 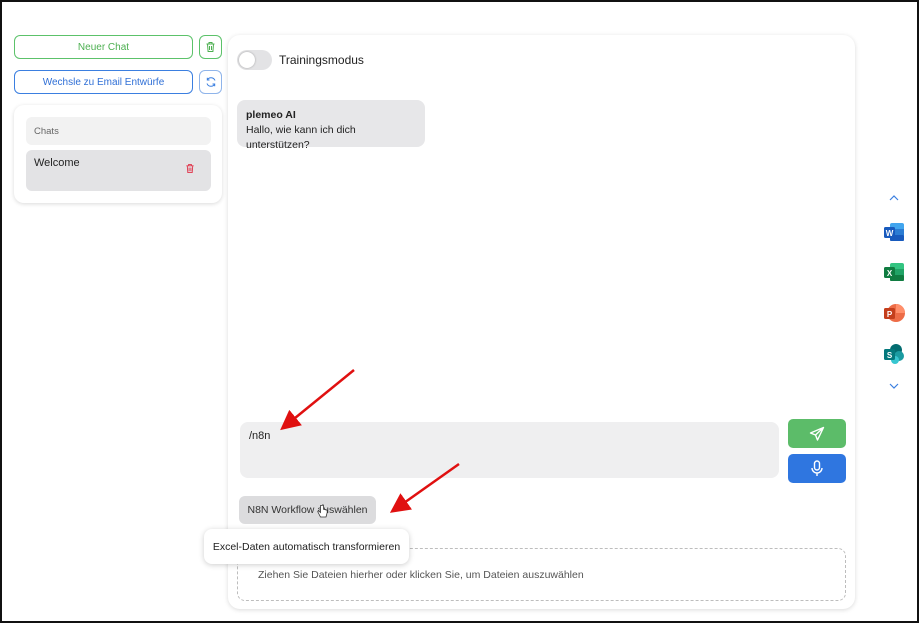 What do you see at coordinates (894, 272) in the screenshot?
I see `excel-icon: X` at bounding box center [894, 272].